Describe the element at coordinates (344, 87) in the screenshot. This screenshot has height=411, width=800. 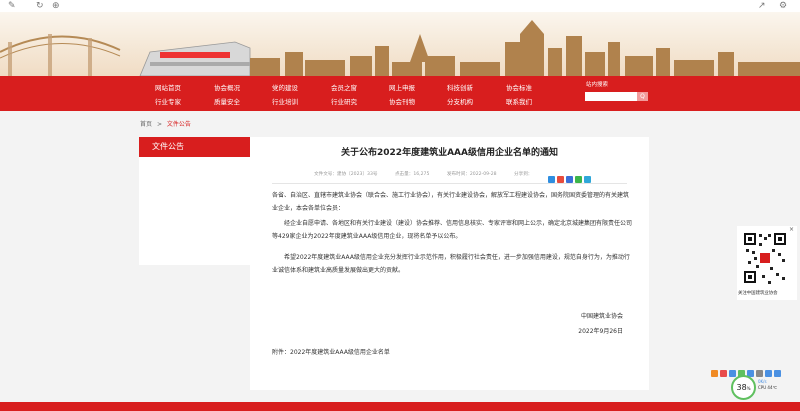
I see `nav-item-members: 会员之窗` at that location.